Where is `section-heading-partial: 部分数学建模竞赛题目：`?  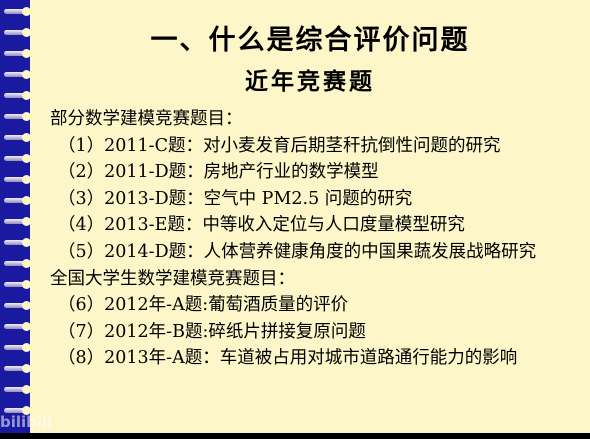
section-heading-partial: 部分数学建模竞赛题目： is located at coordinates (146, 119).